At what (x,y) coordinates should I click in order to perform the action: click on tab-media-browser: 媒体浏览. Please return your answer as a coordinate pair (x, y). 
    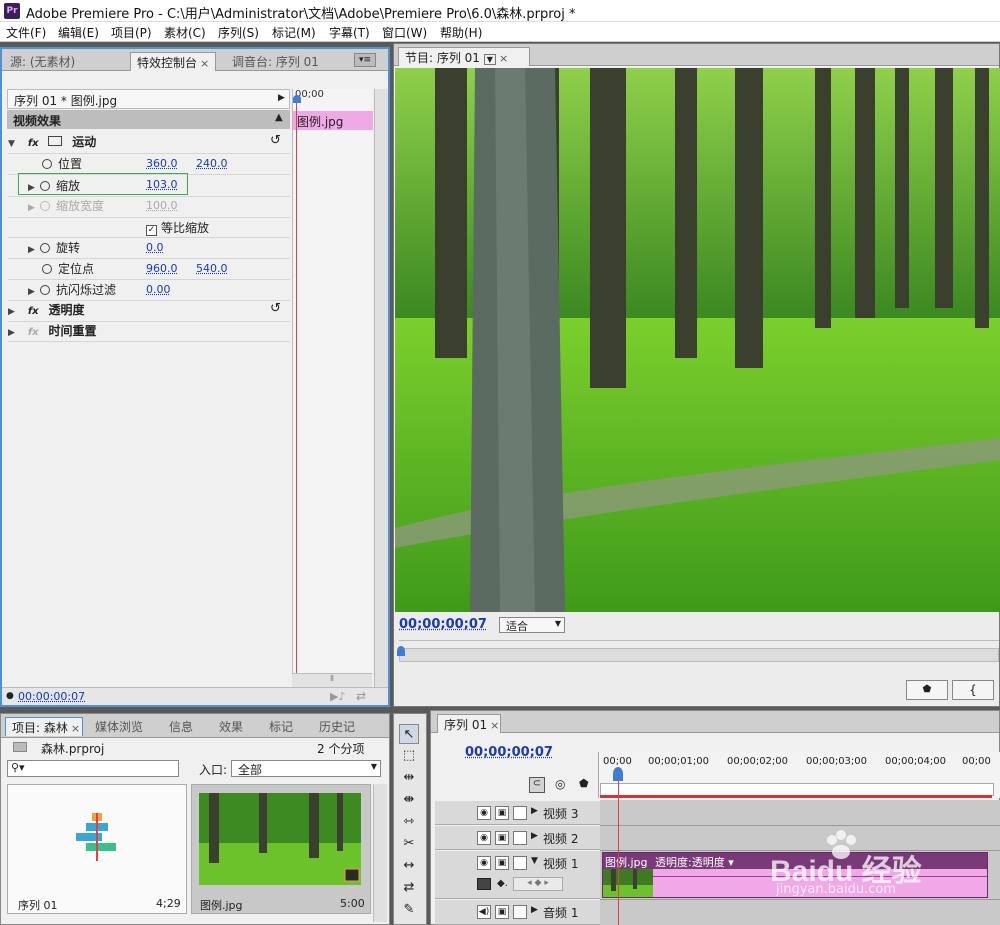
    Looking at the image, I should click on (119, 726).